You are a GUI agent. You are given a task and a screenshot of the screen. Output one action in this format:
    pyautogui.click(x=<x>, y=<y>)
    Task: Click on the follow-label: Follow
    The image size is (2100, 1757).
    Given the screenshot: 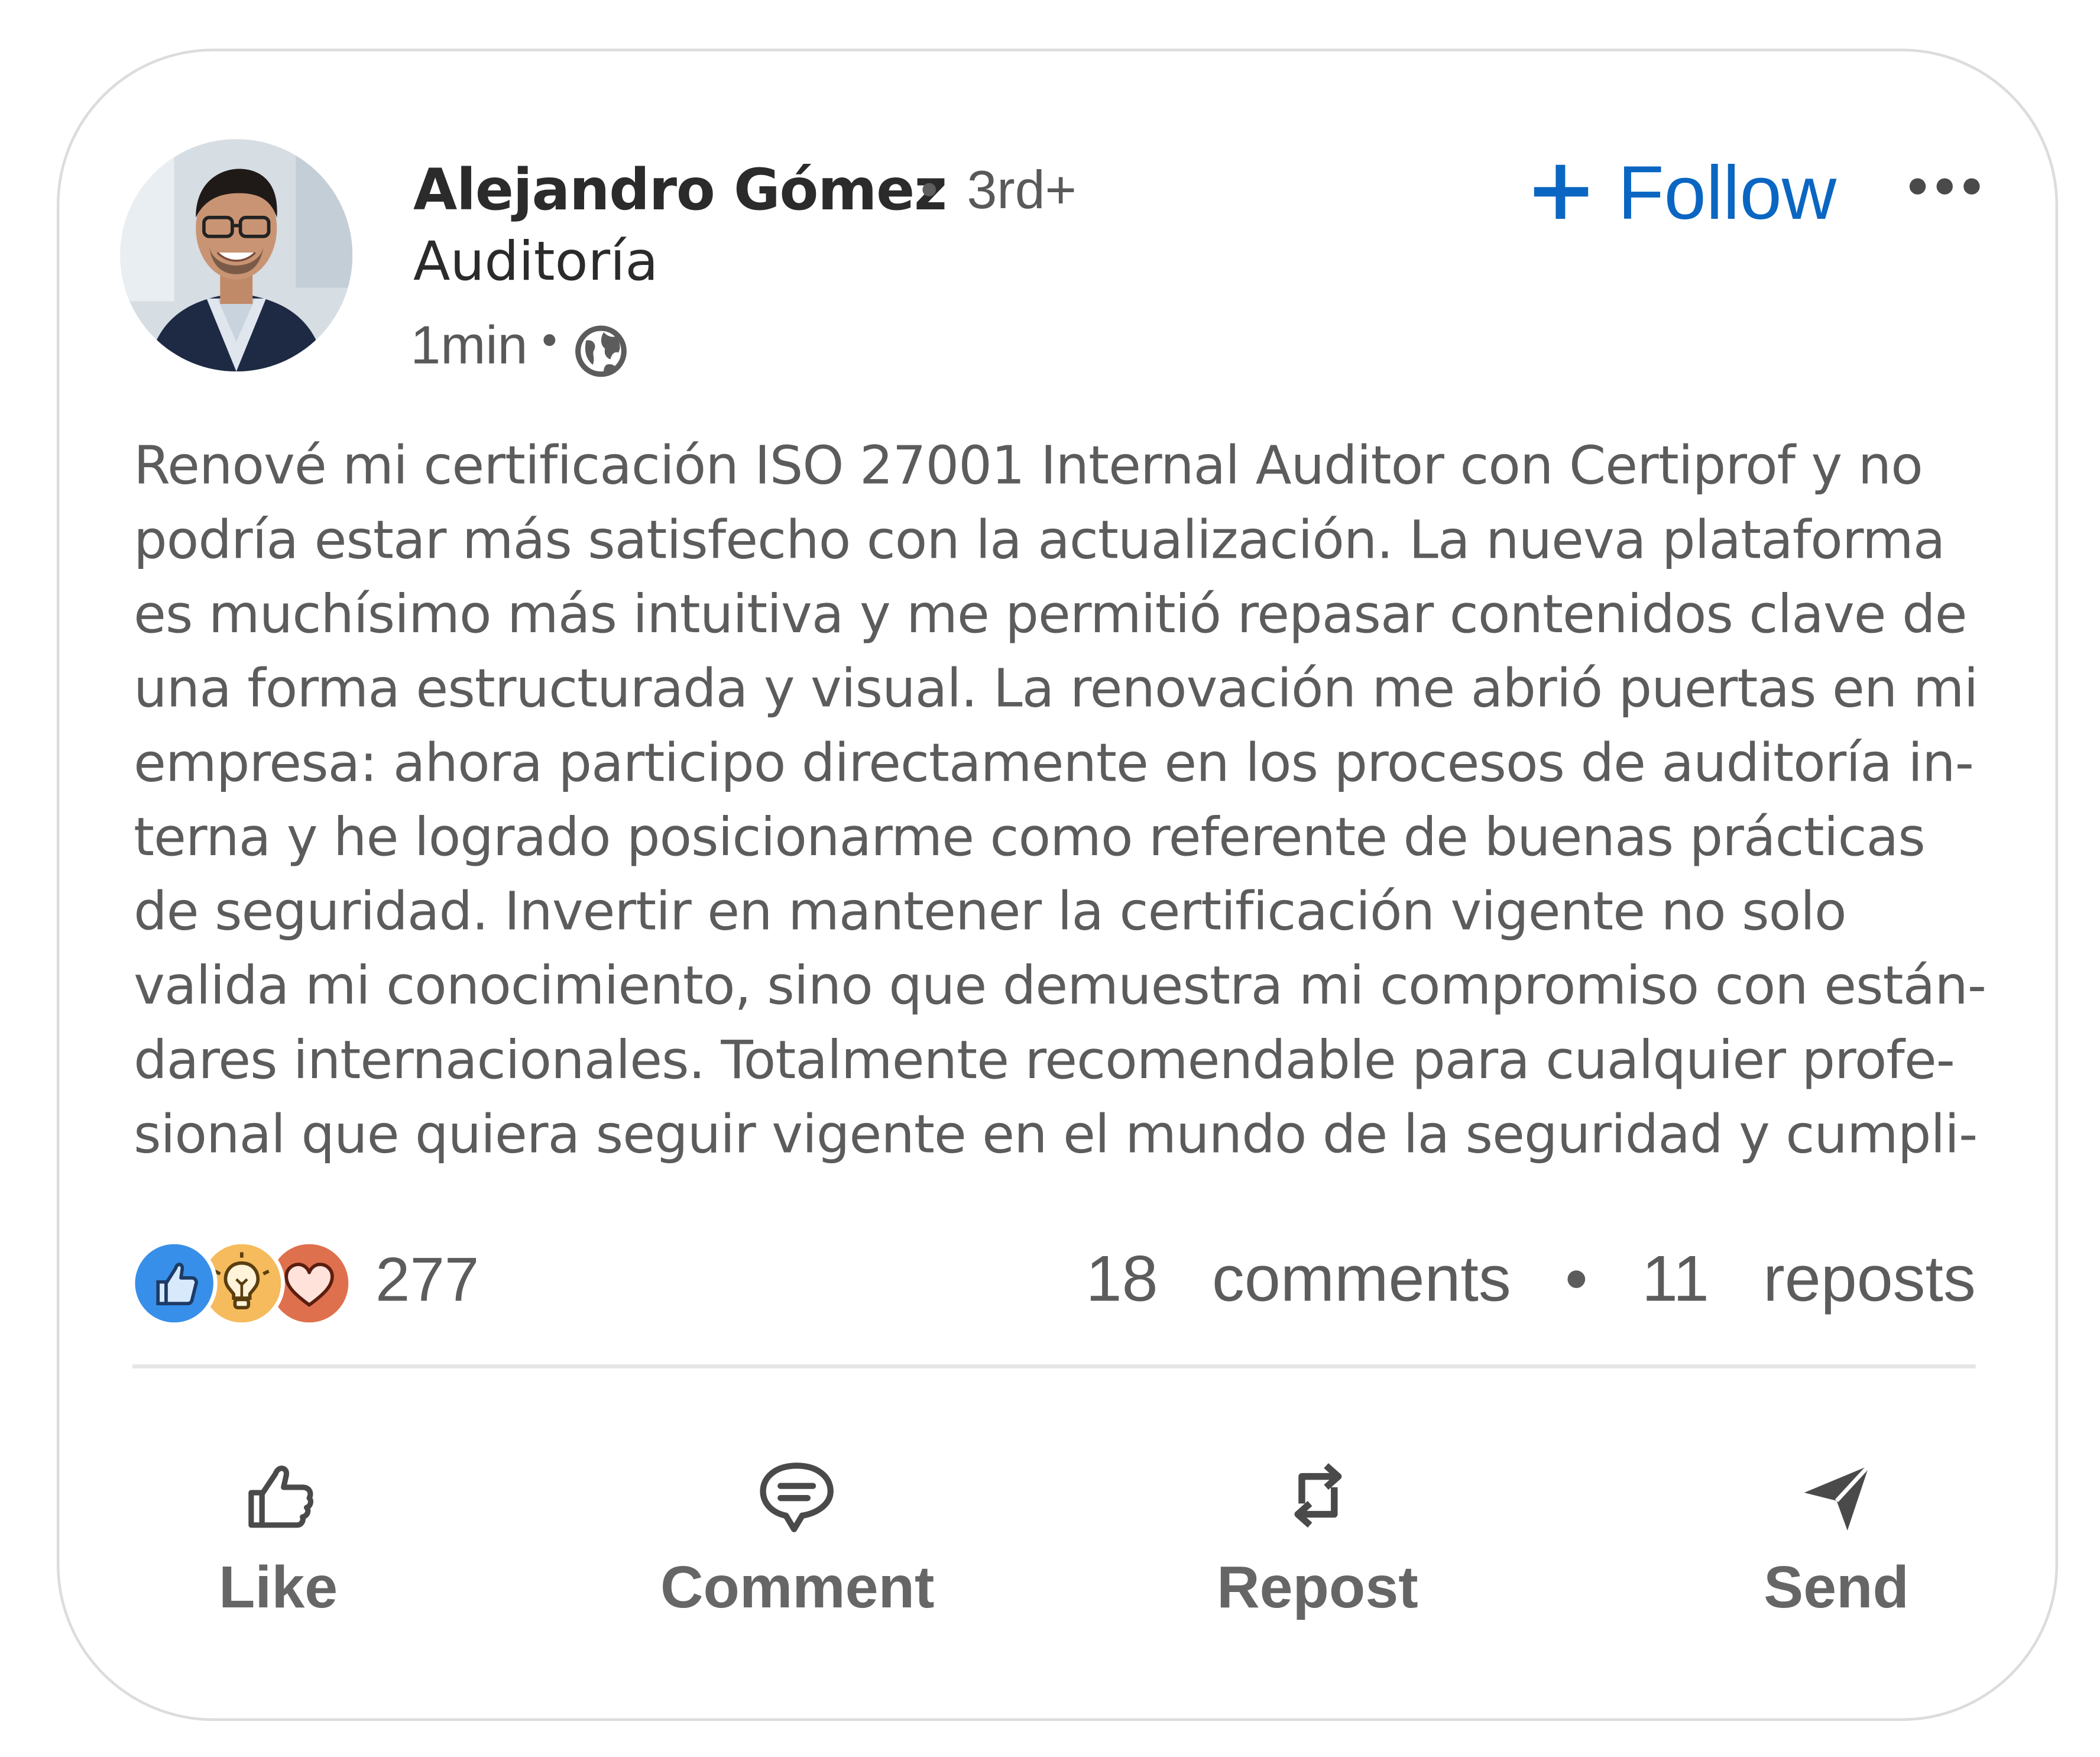 What is the action you would take?
    pyautogui.click(x=1727, y=192)
    